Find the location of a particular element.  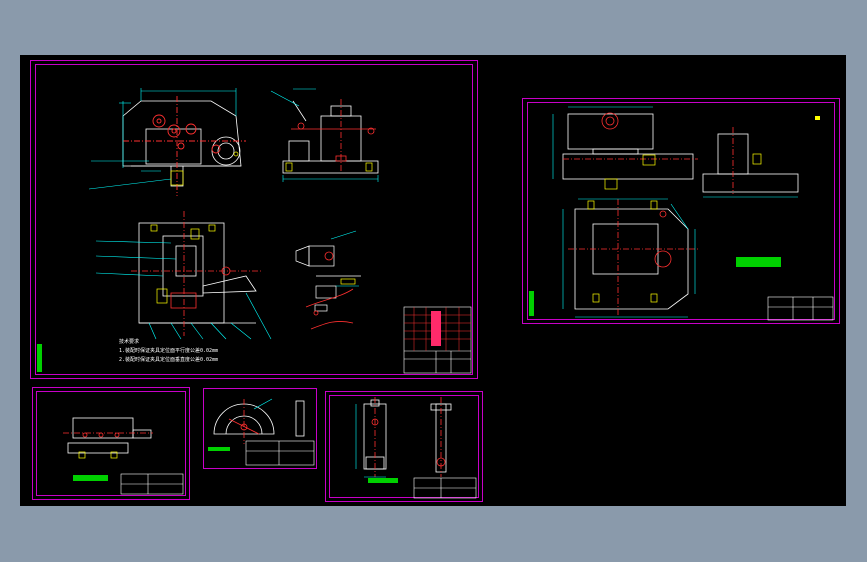

guide-pin-sheet is located at coordinates (404, 446).